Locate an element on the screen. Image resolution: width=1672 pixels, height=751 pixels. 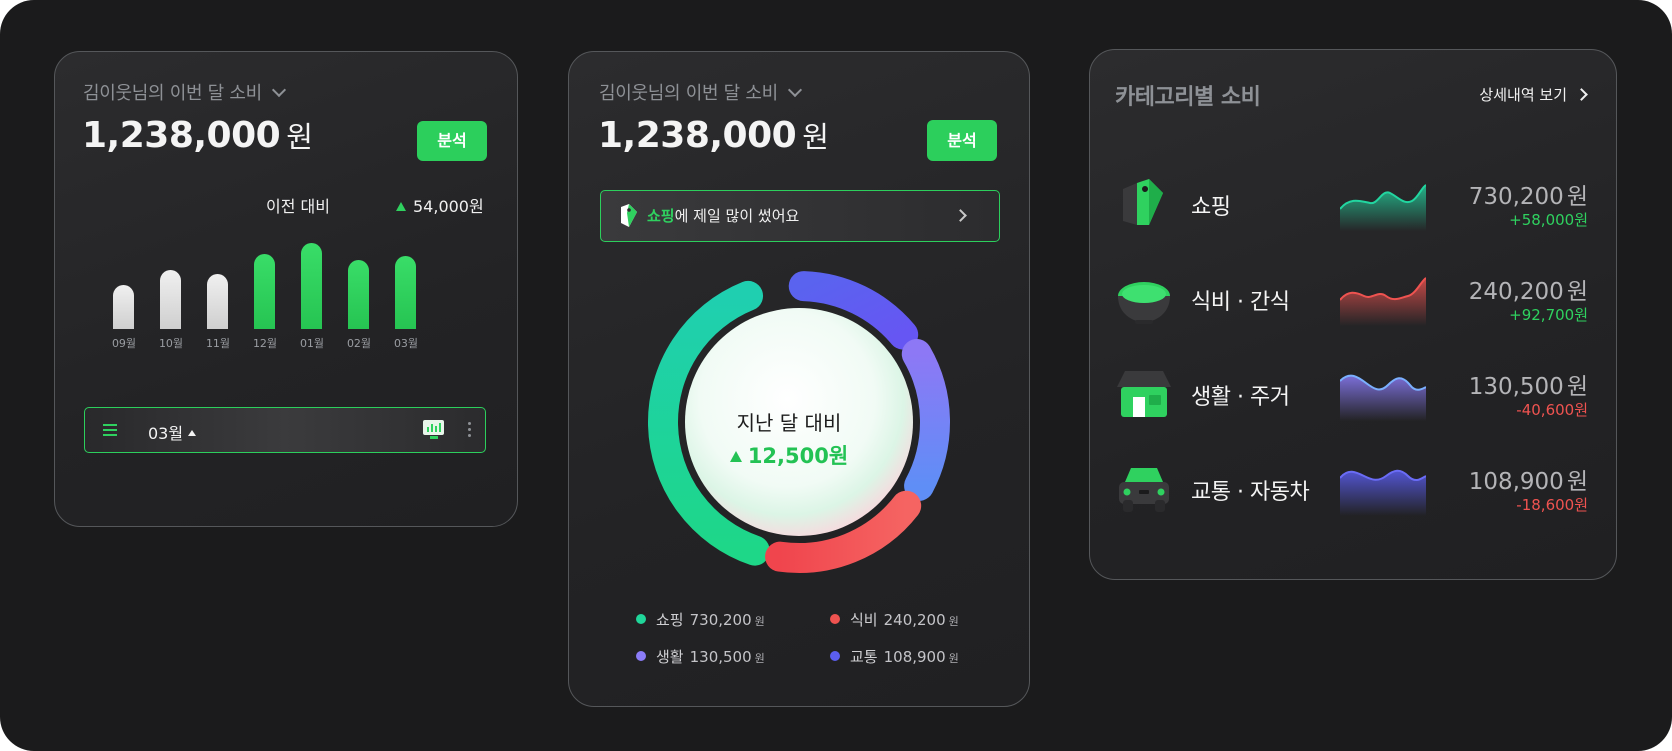
chart-view-icon is located at coordinates (434, 430).